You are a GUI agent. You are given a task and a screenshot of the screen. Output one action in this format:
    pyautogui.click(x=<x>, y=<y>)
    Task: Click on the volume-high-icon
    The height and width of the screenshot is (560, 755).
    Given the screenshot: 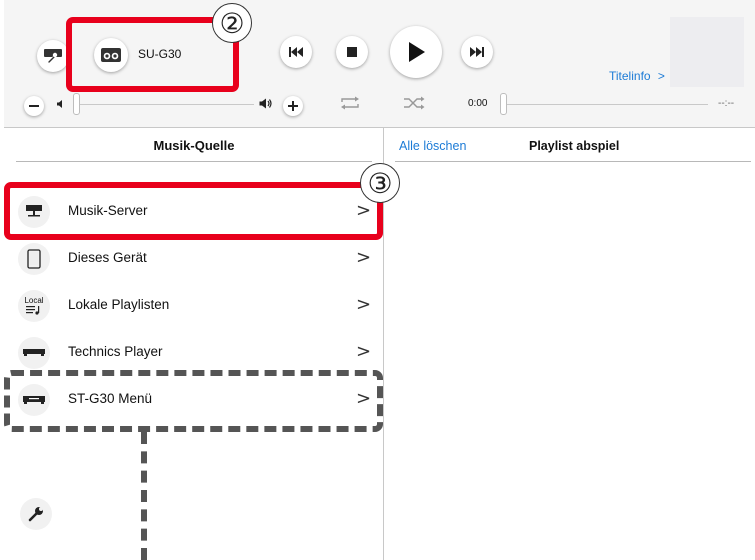 What is the action you would take?
    pyautogui.click(x=265, y=103)
    